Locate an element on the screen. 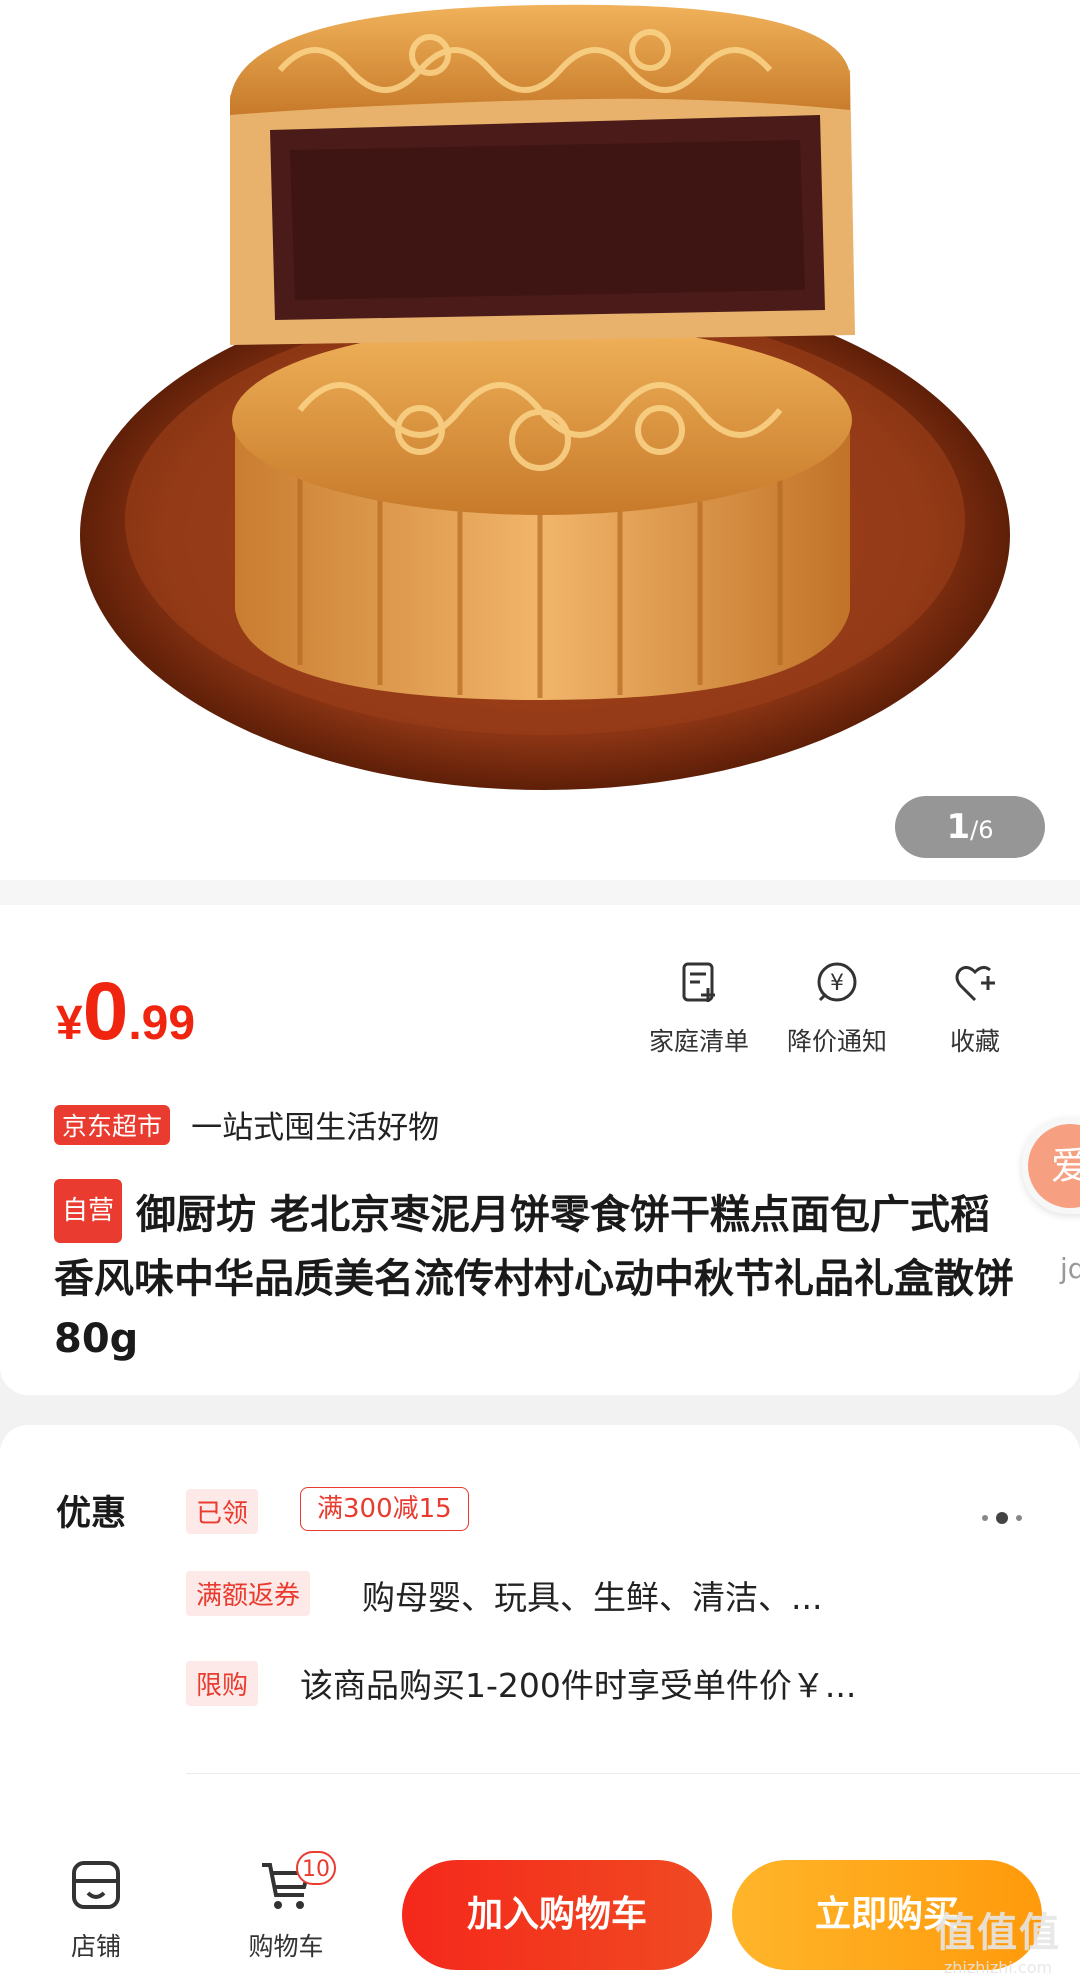  side-badge-text: jd is located at coordinates (1070, 1268).